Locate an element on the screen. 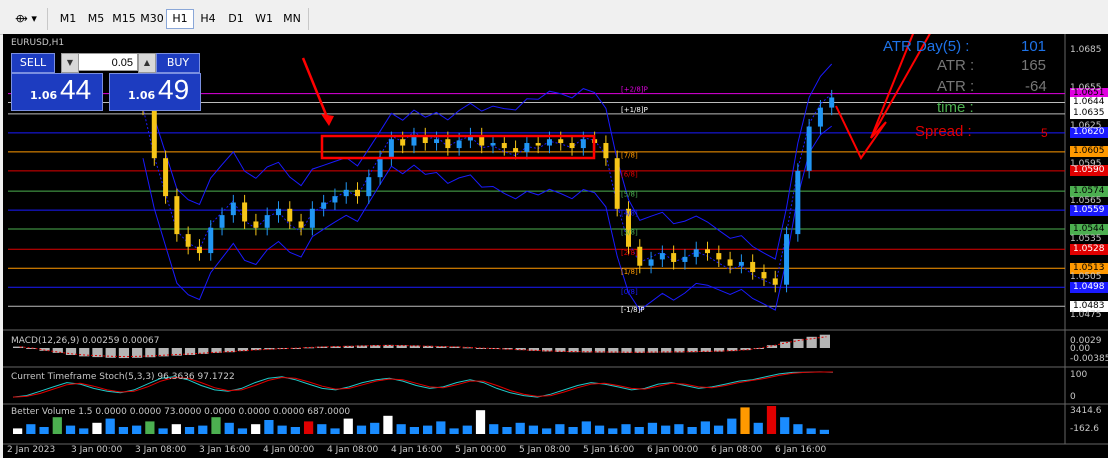 The height and width of the screenshot is (458, 1108). atr2-label: ATR : is located at coordinates (956, 86).